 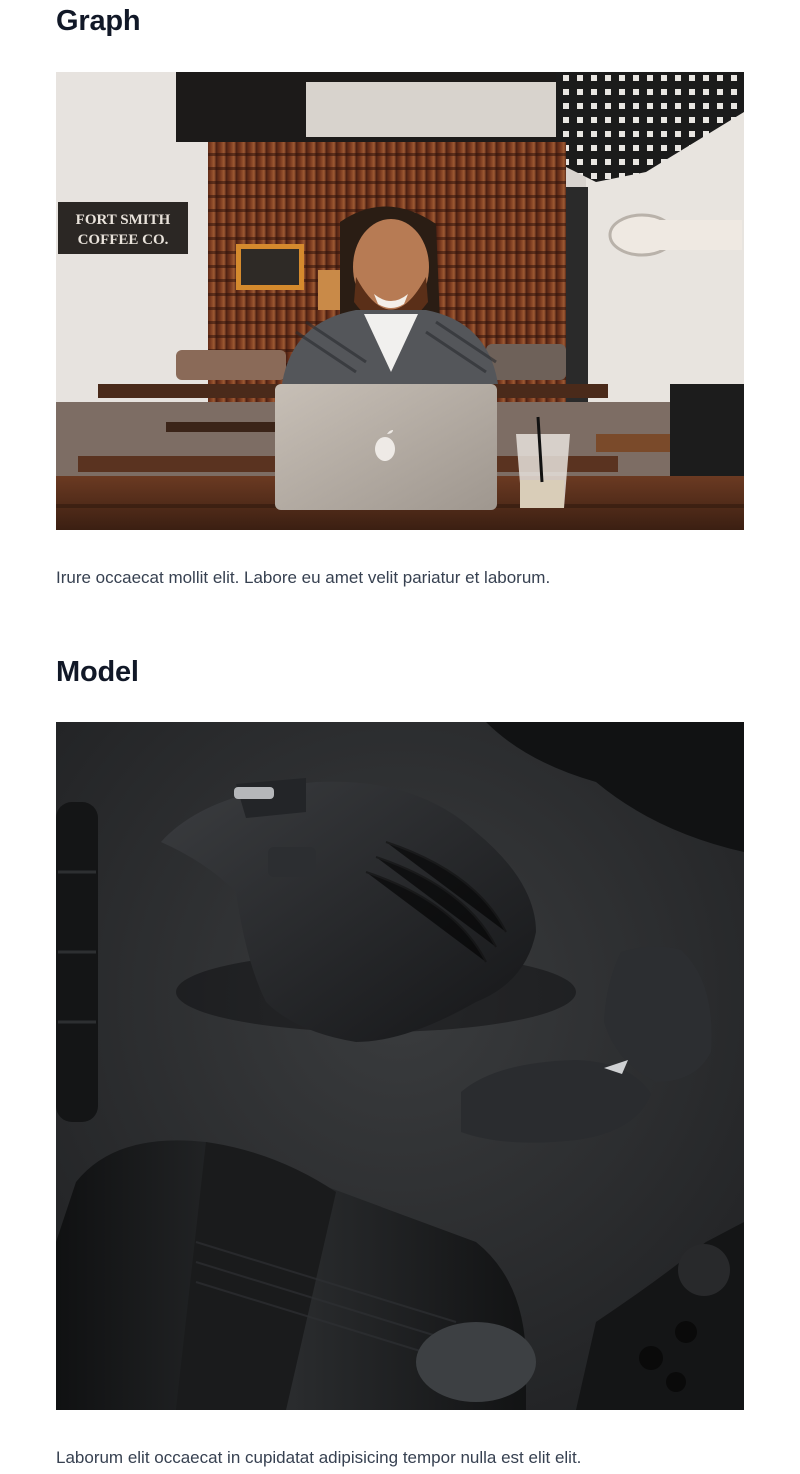 I want to click on section-title-graph: Graph, so click(x=98, y=21).